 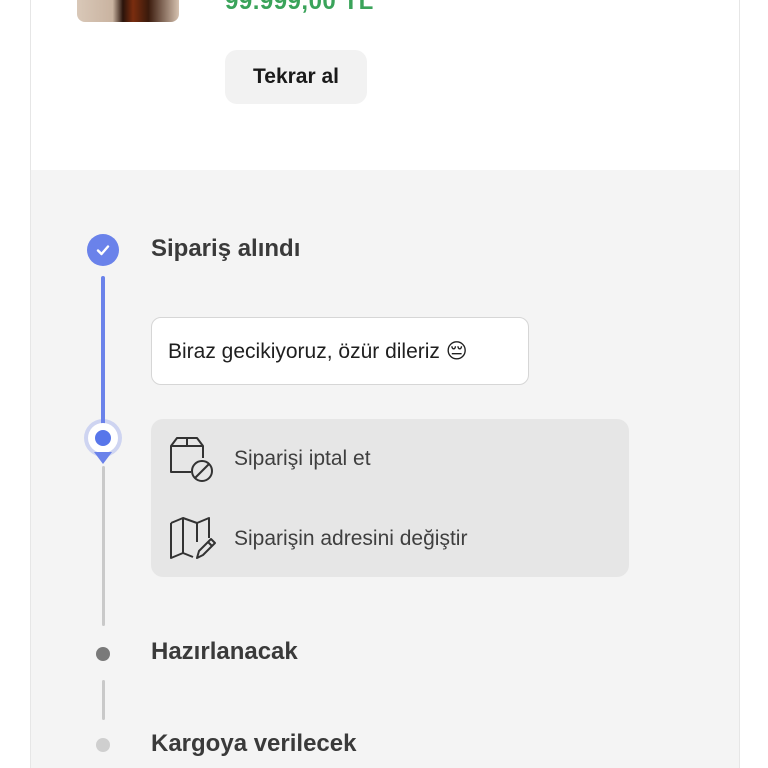 I want to click on timeline-line-pending, so click(x=103, y=546).